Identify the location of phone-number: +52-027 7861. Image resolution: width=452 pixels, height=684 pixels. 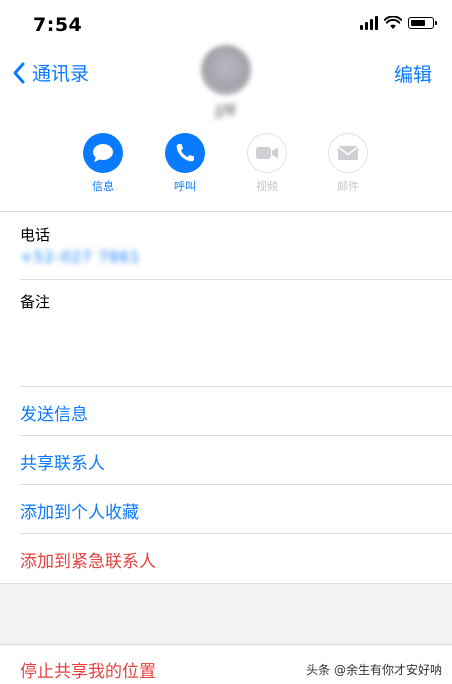
(80, 257).